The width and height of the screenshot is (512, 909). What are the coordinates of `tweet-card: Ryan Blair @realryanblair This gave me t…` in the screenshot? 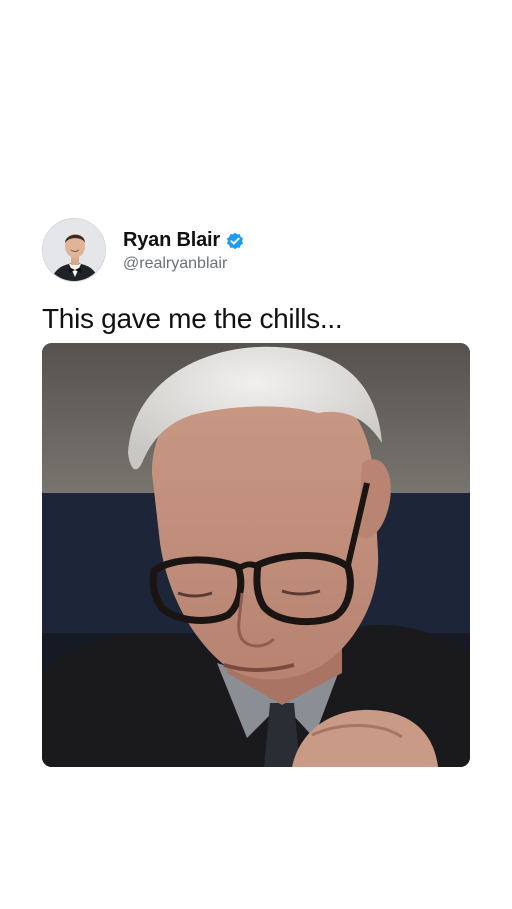 It's located at (256, 277).